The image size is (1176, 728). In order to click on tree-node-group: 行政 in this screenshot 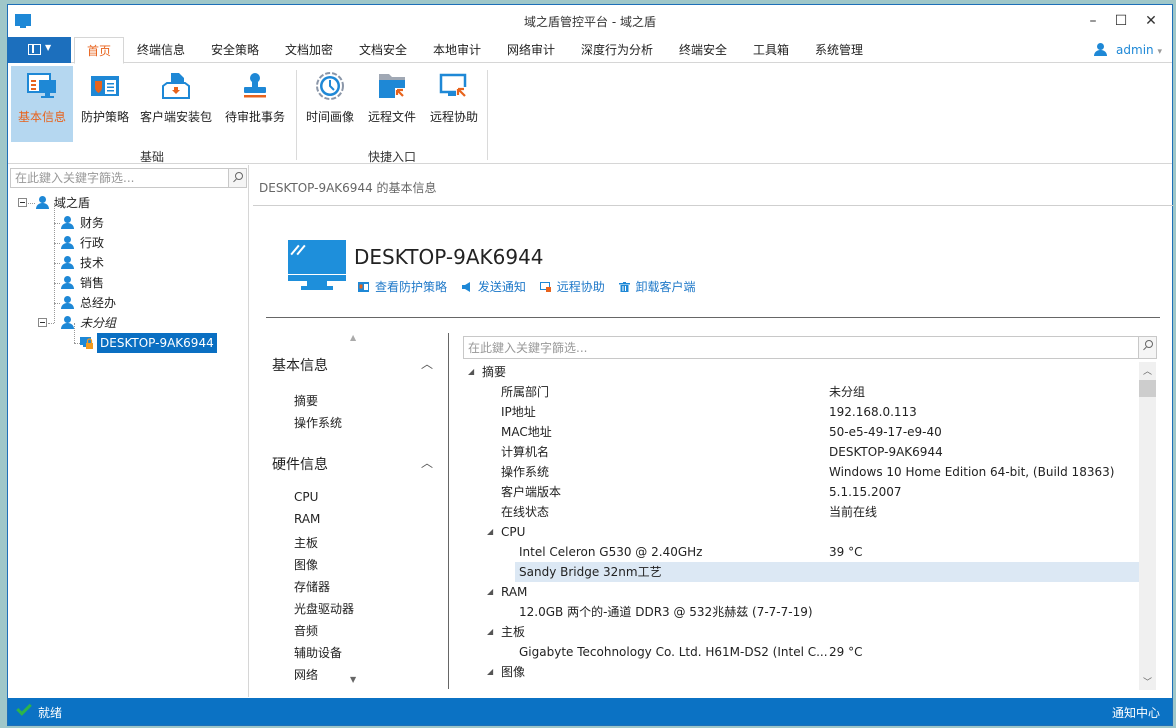, I will do `click(134, 243)`.